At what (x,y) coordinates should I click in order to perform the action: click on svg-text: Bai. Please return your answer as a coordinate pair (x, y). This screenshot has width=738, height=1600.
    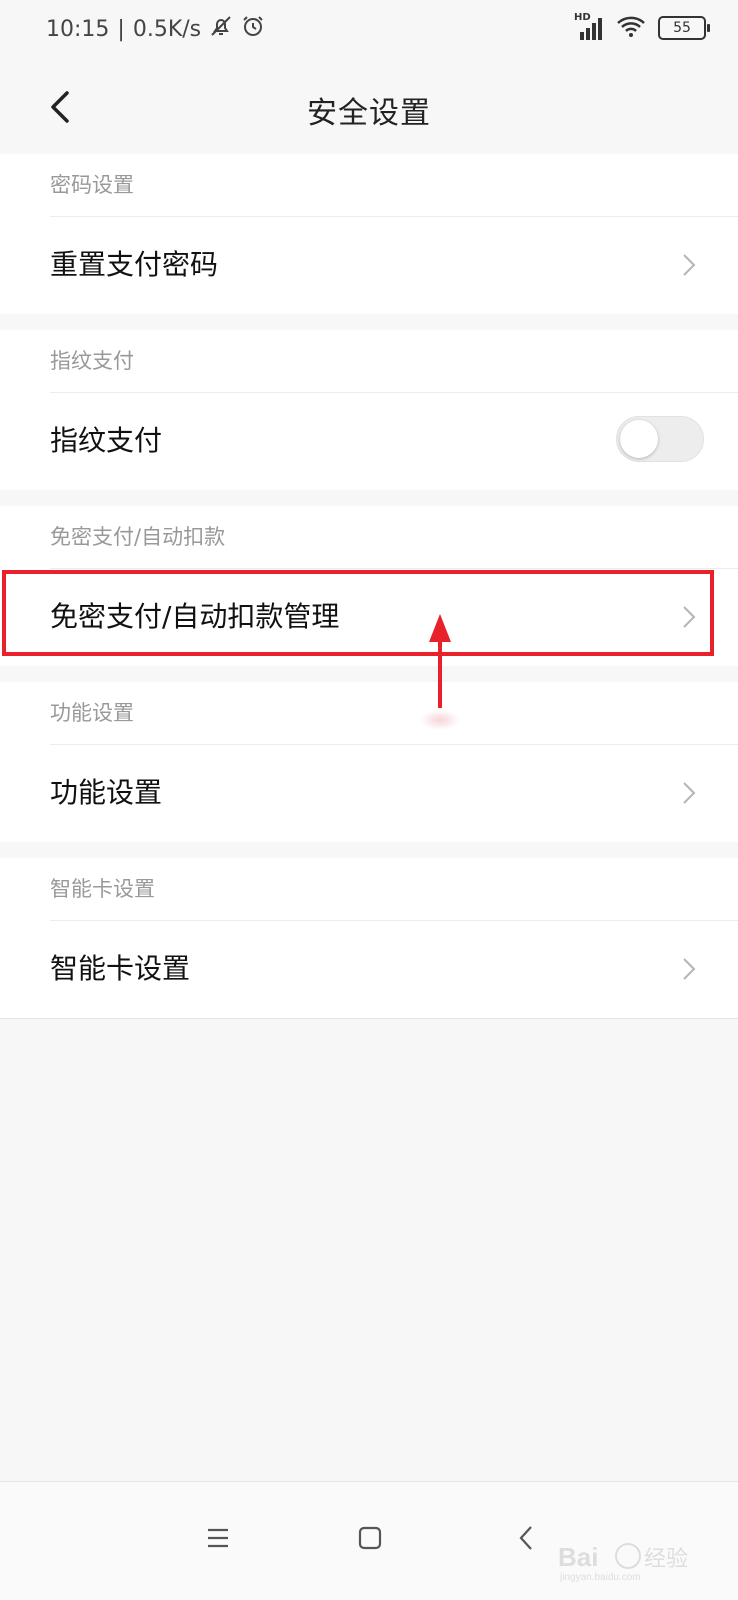
    Looking at the image, I should click on (578, 1557).